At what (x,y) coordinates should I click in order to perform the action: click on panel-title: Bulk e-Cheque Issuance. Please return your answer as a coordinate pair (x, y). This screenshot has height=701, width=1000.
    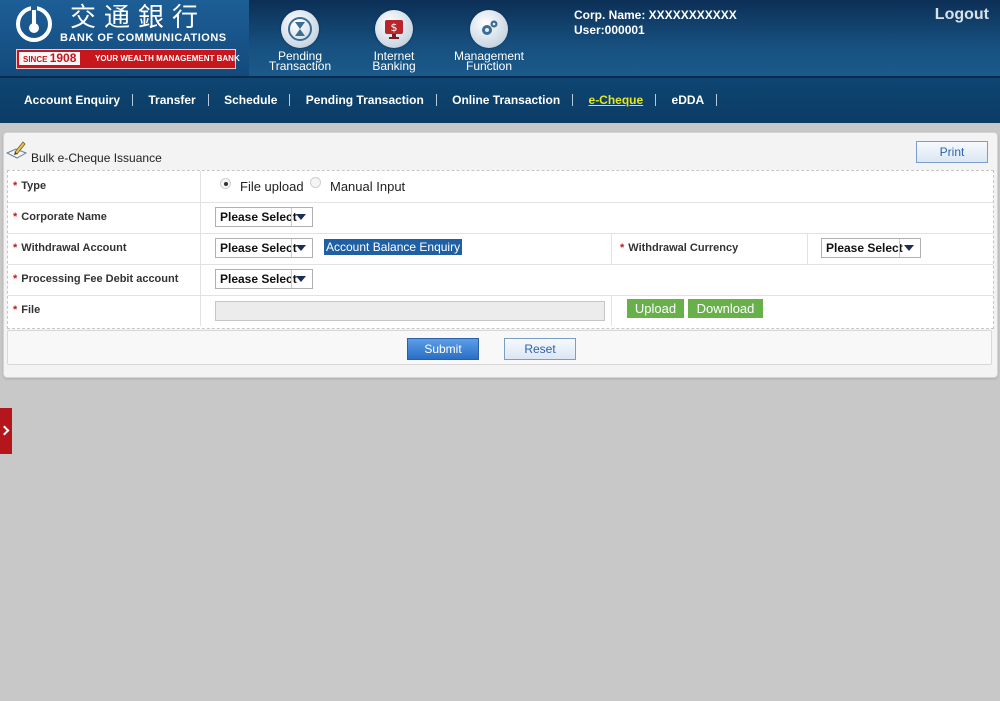
    Looking at the image, I should click on (96, 158).